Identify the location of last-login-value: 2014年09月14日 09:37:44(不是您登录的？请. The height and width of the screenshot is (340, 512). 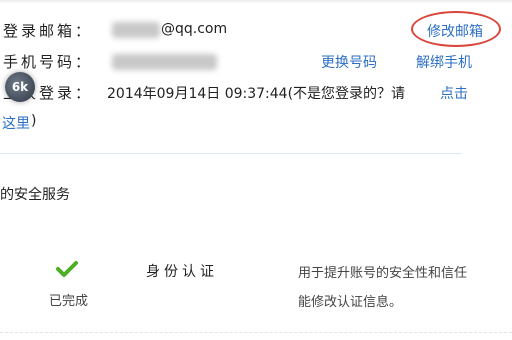
(256, 94).